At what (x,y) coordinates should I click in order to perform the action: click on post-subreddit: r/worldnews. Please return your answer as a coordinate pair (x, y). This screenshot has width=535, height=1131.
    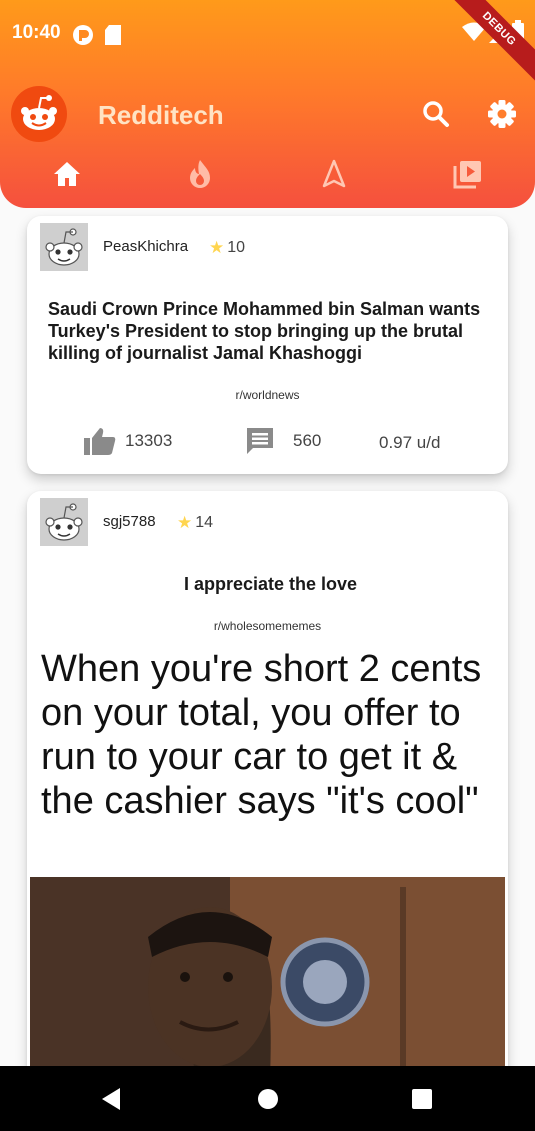
    Looking at the image, I should click on (267, 395).